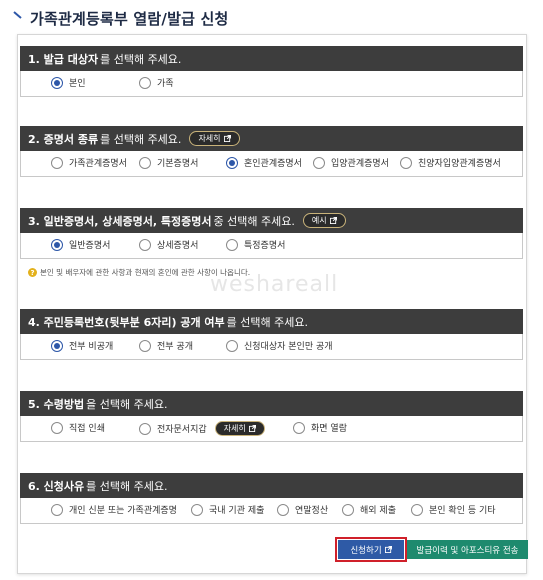 This screenshot has width=543, height=580. What do you see at coordinates (202, 428) in the screenshot?
I see `radio-option-e-wallet: 전자문서지갑 자세히` at bounding box center [202, 428].